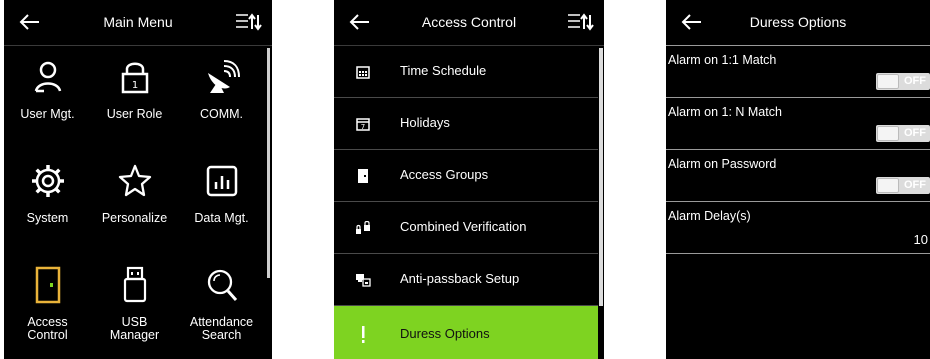 This screenshot has width=930, height=359. What do you see at coordinates (445, 333) in the screenshot?
I see `list-item-label: Duress Options` at bounding box center [445, 333].